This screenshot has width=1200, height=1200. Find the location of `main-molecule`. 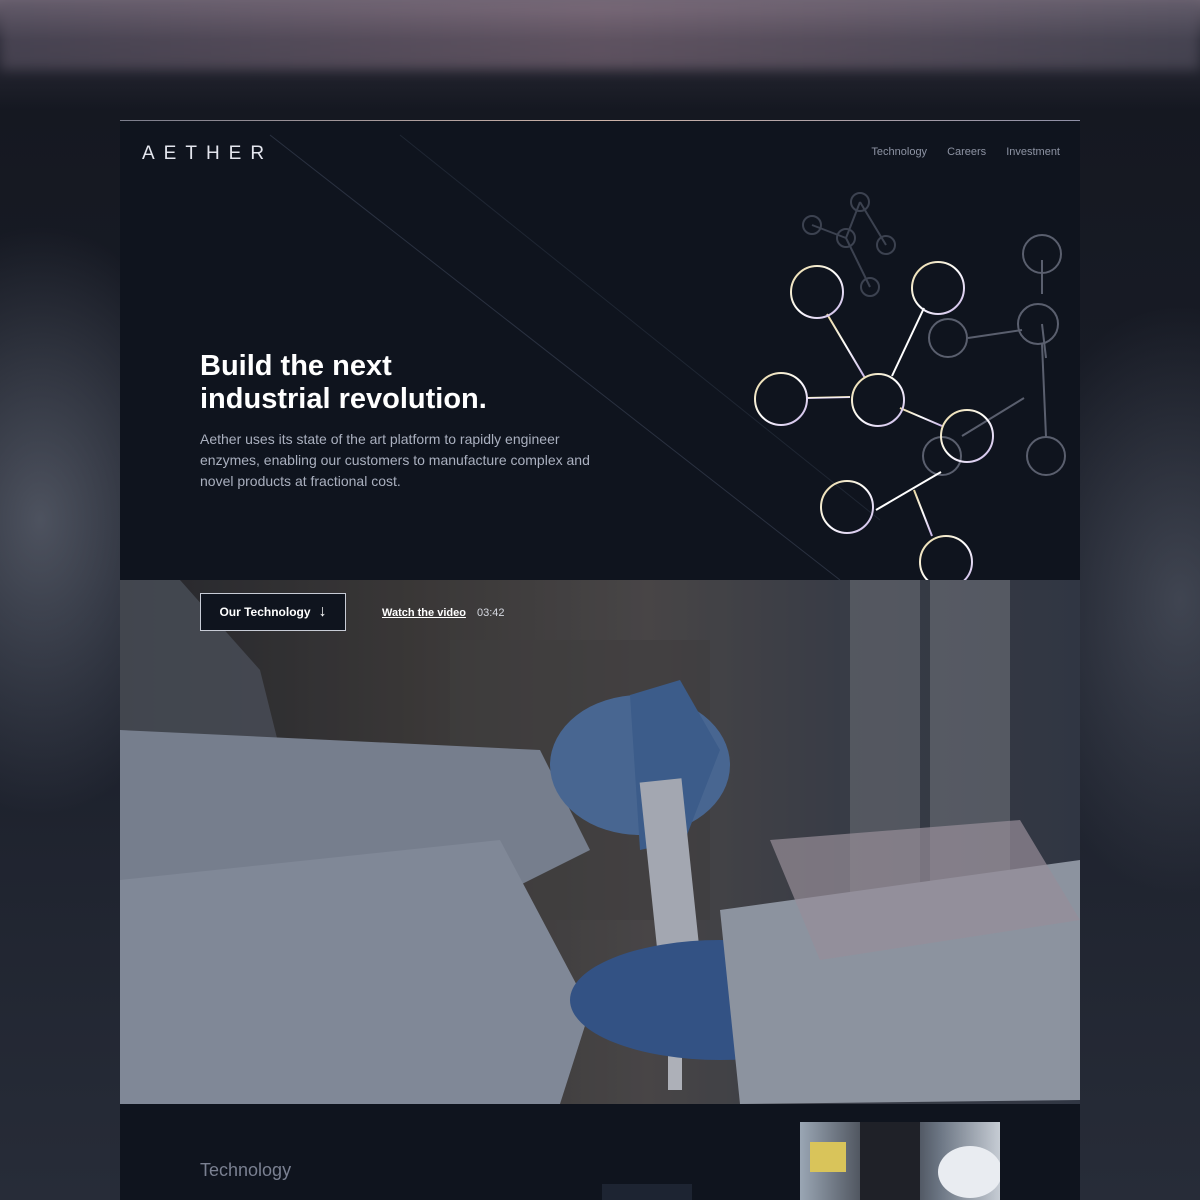

main-molecule is located at coordinates (874, 420).